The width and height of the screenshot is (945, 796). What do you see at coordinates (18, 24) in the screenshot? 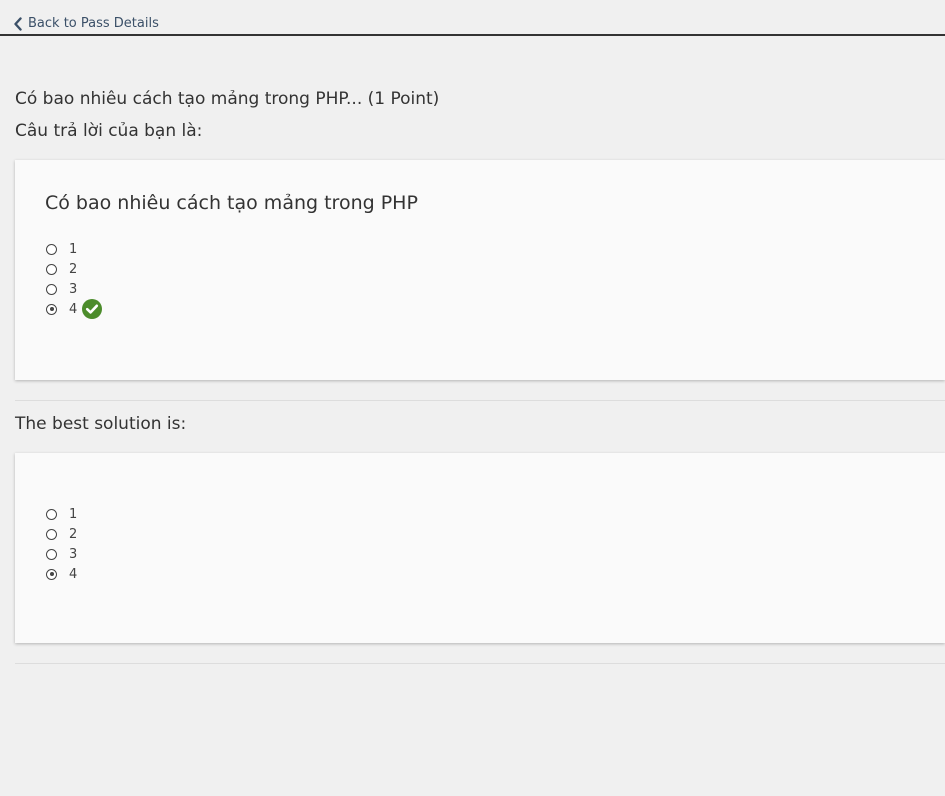
I see `chevron-left-icon` at bounding box center [18, 24].